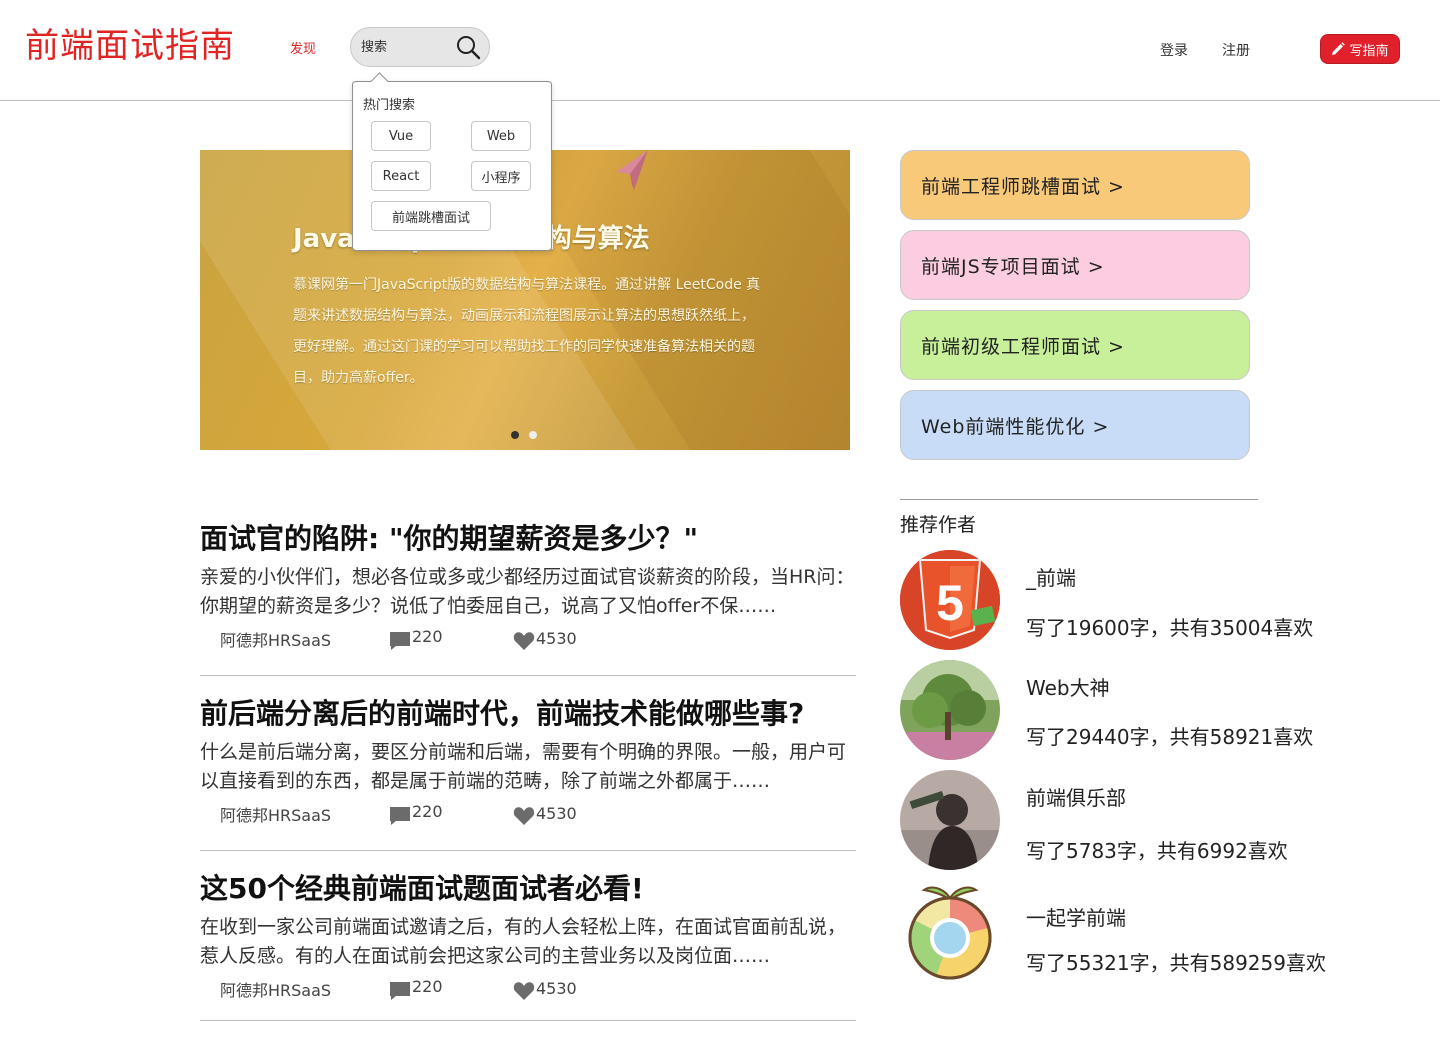 The height and width of the screenshot is (1044, 1440). I want to click on paper-plane-icon, so click(632, 170).